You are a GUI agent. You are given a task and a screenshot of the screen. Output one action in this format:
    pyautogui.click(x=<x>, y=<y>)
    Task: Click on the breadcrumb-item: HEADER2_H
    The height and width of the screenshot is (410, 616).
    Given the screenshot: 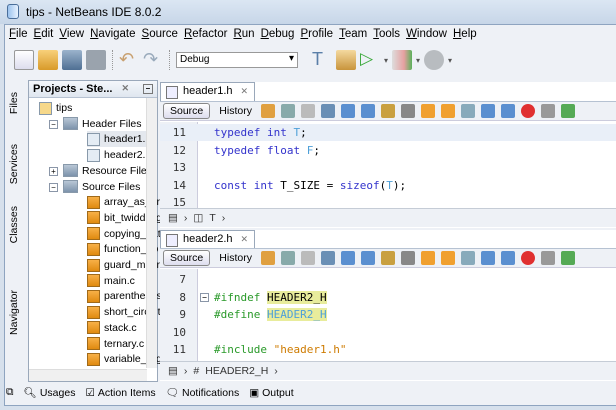 What is the action you would take?
    pyautogui.click(x=236, y=371)
    